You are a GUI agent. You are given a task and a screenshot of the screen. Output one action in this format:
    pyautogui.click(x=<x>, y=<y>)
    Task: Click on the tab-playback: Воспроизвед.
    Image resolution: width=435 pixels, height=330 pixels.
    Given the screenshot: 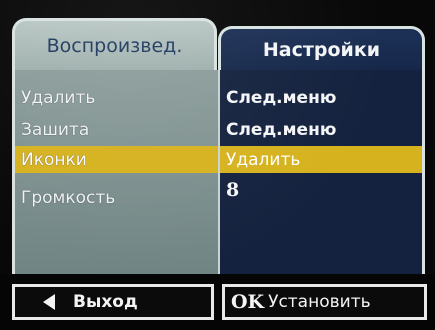 What is the action you would take?
    pyautogui.click(x=114, y=44)
    